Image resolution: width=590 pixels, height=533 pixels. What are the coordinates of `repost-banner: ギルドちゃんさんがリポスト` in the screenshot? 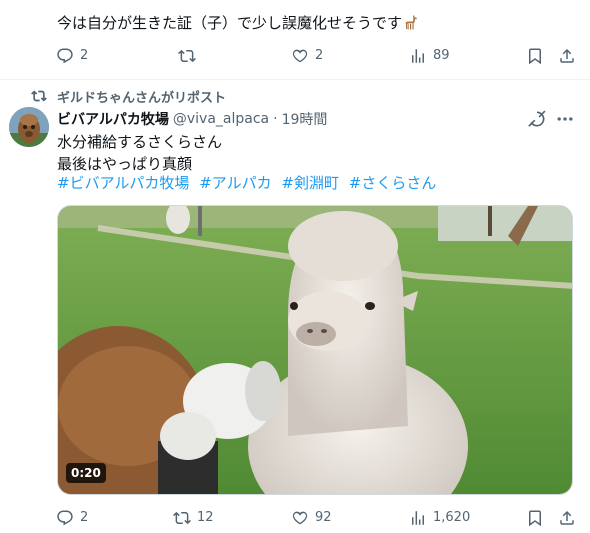 It's located at (128, 96).